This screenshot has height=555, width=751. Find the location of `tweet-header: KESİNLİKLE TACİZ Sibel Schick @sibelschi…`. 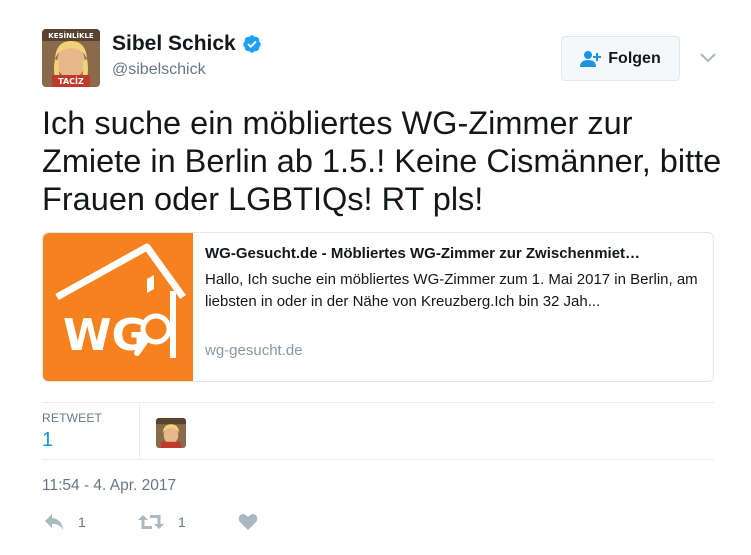

tweet-header: KESİNLİKLE TACİZ Sibel Schick @sibelschi… is located at coordinates (382, 58).